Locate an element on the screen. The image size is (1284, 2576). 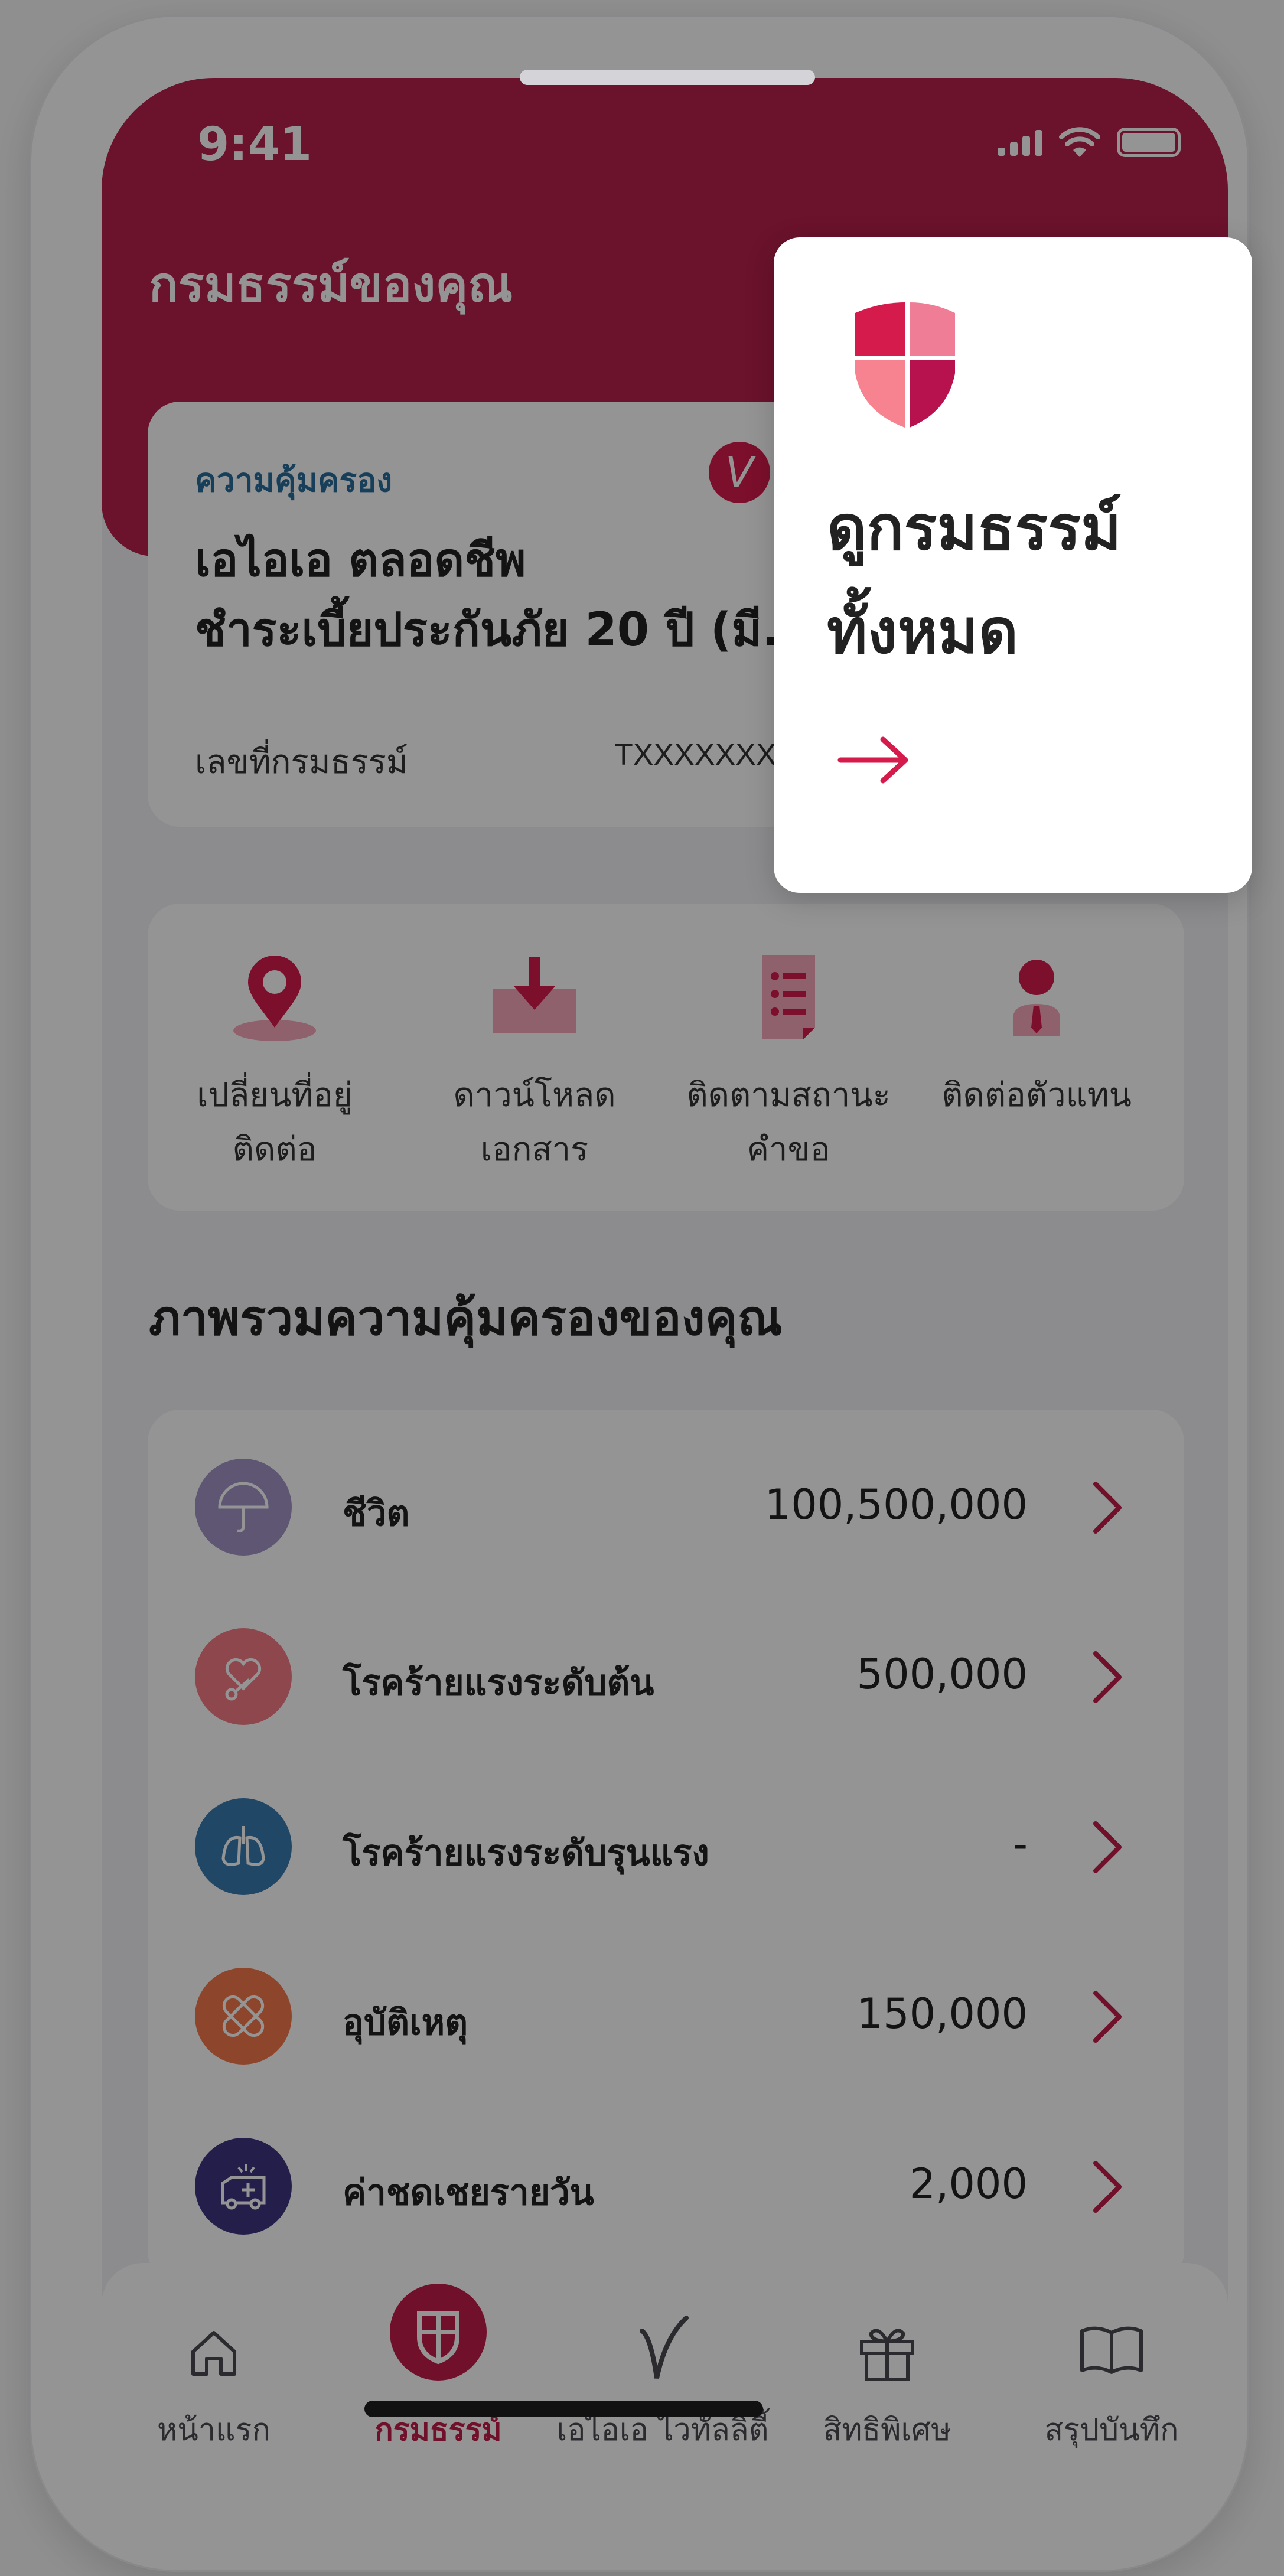
coachmark-line2: ทั้งหมด is located at coordinates (922, 631).